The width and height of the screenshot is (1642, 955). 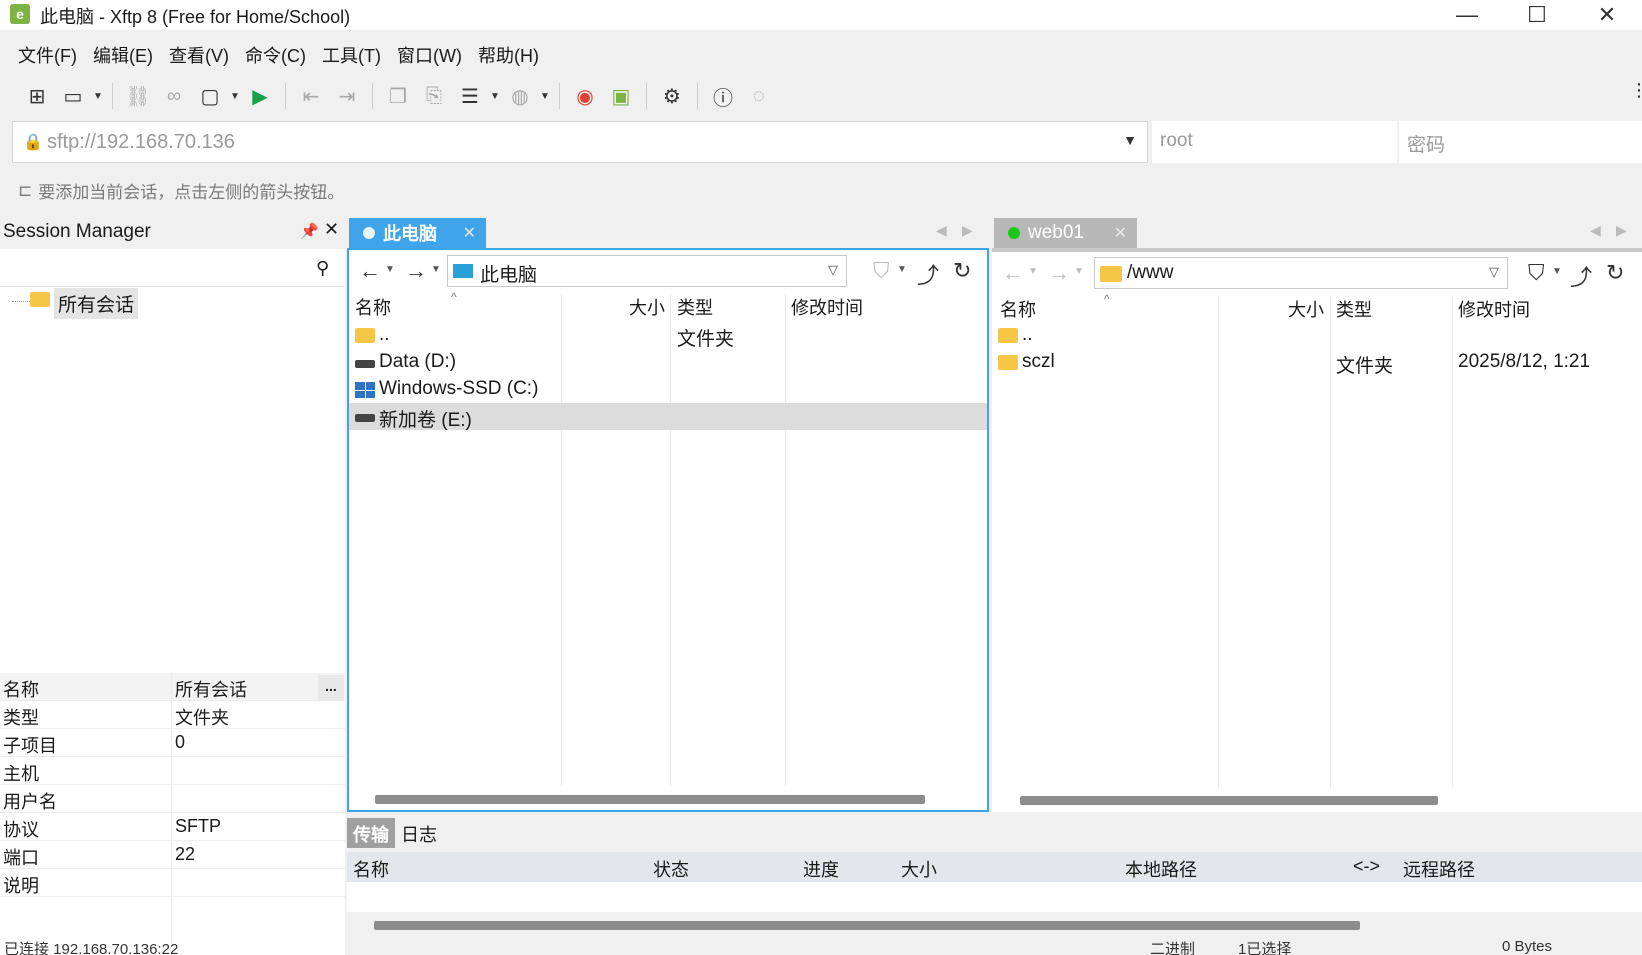 What do you see at coordinates (138, 96) in the screenshot?
I see `disconnect-icon: ⛓` at bounding box center [138, 96].